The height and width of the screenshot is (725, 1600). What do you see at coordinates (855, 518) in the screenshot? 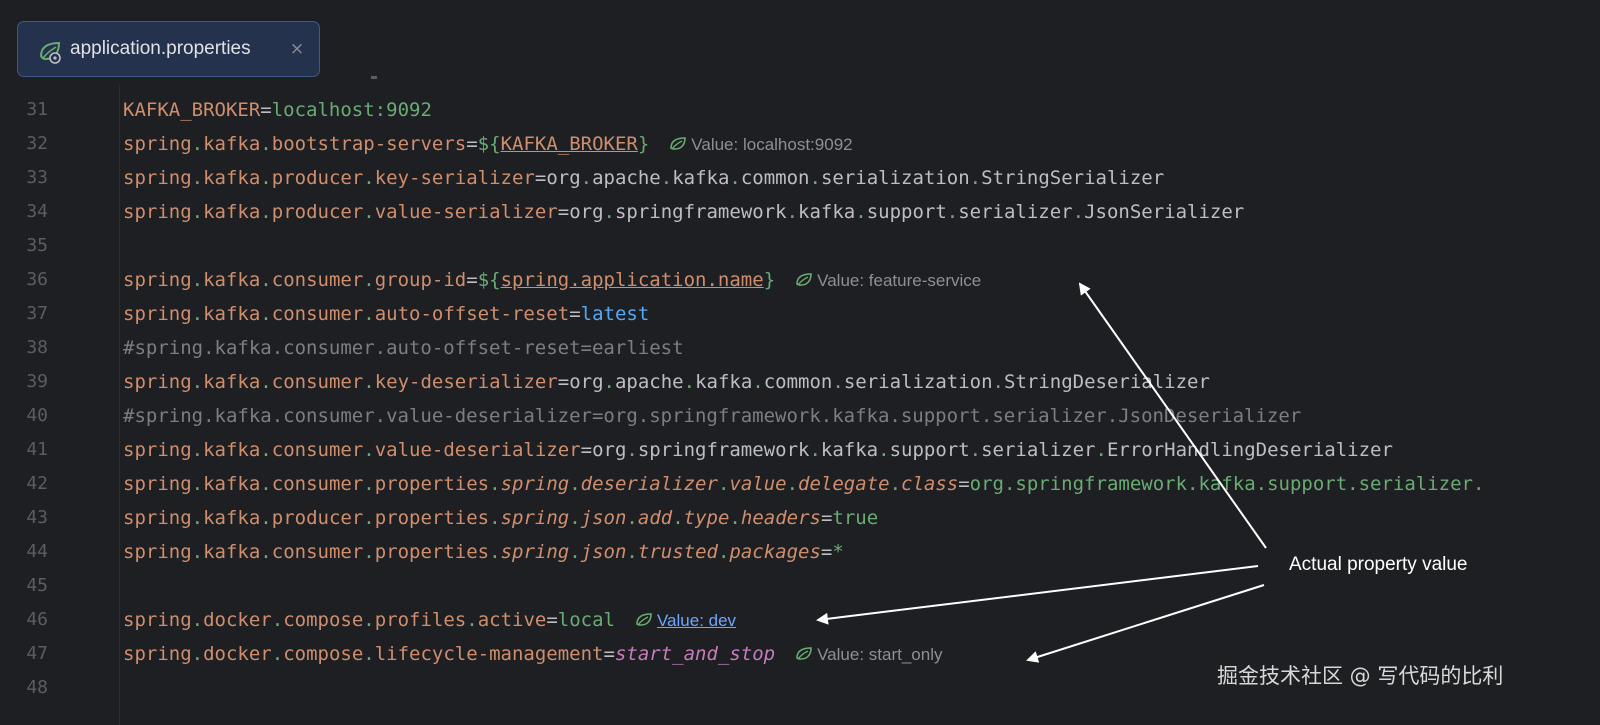
I see `code-token: true` at bounding box center [855, 518].